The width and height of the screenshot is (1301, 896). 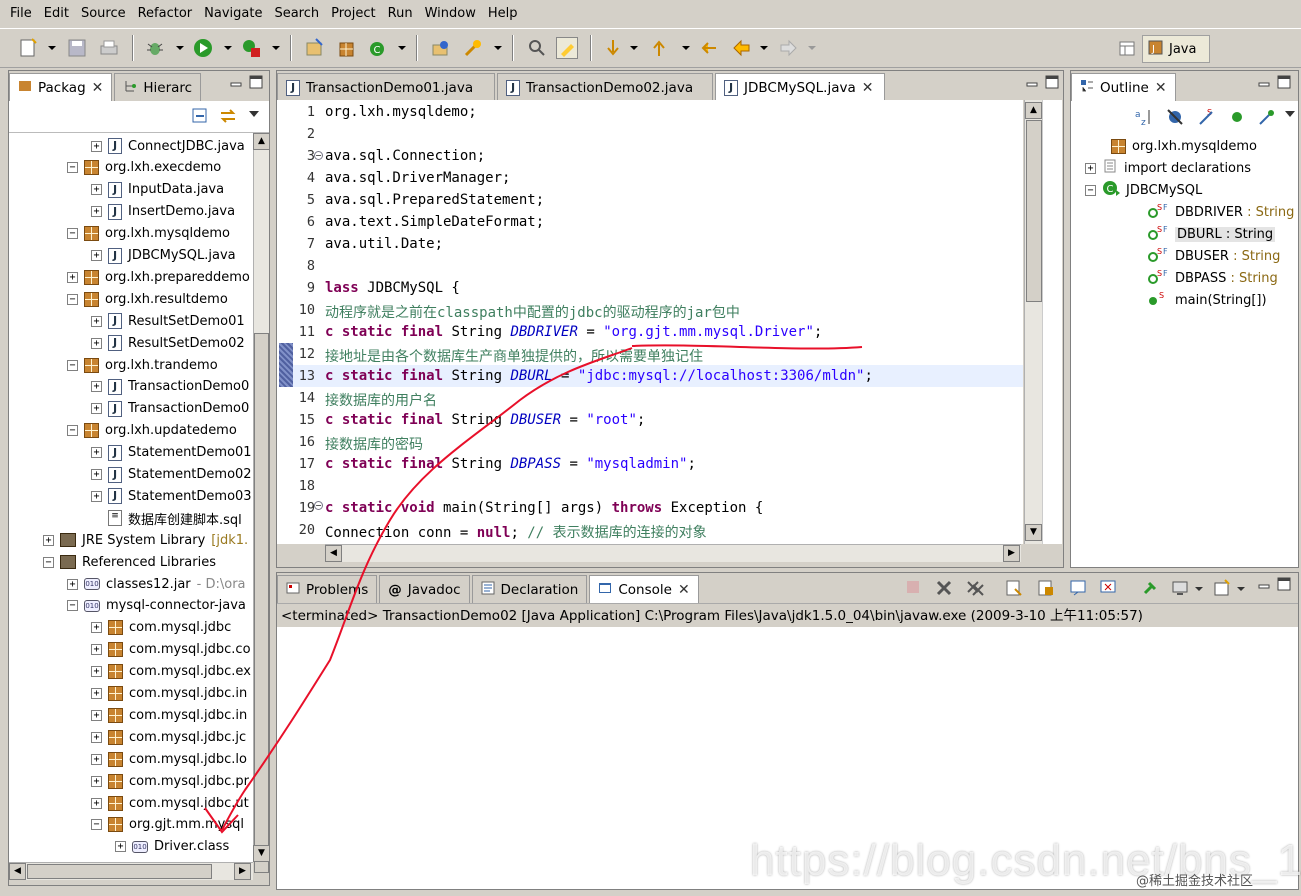 I want to click on fold-icon: −, so click(x=318, y=155).